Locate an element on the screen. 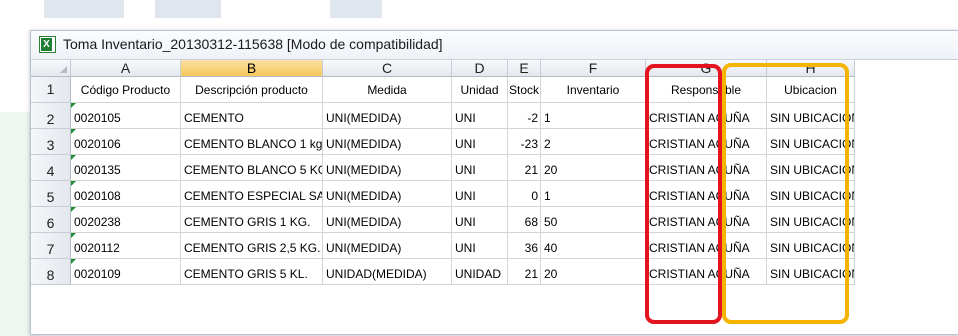 The height and width of the screenshot is (336, 958). header-cell: Responsable is located at coordinates (706, 90).